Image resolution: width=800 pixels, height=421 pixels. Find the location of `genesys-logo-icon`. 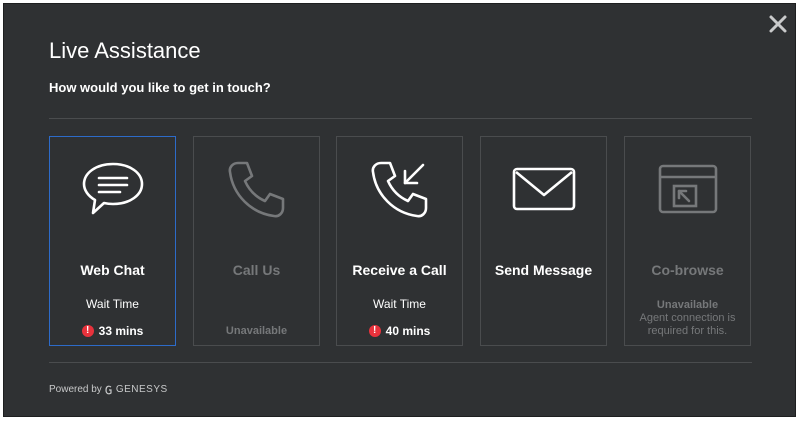

genesys-logo-icon is located at coordinates (108, 389).